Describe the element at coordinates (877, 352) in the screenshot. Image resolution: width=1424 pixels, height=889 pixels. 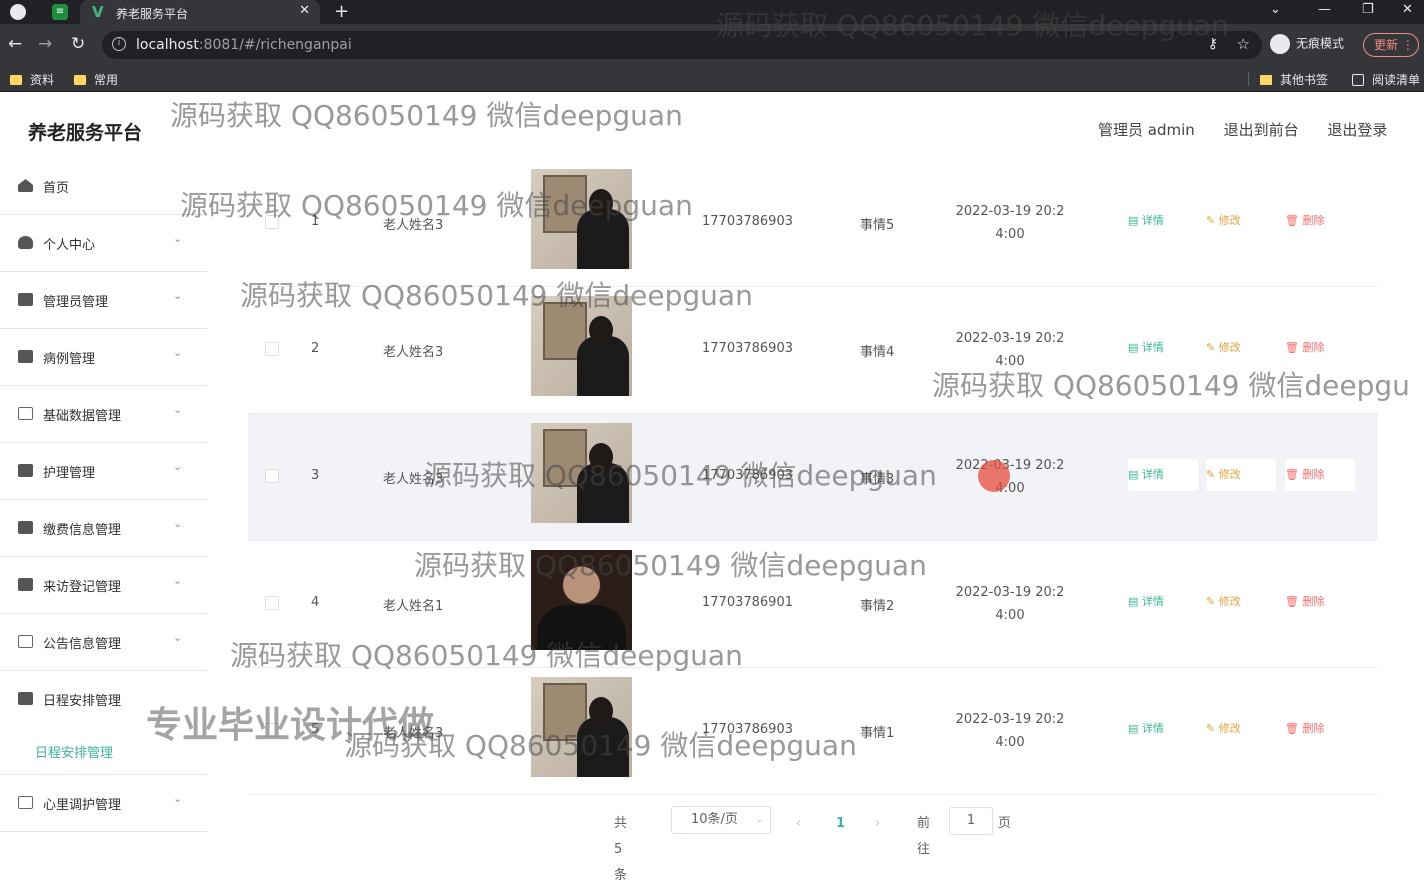
I see `event-text: 事情4` at that location.